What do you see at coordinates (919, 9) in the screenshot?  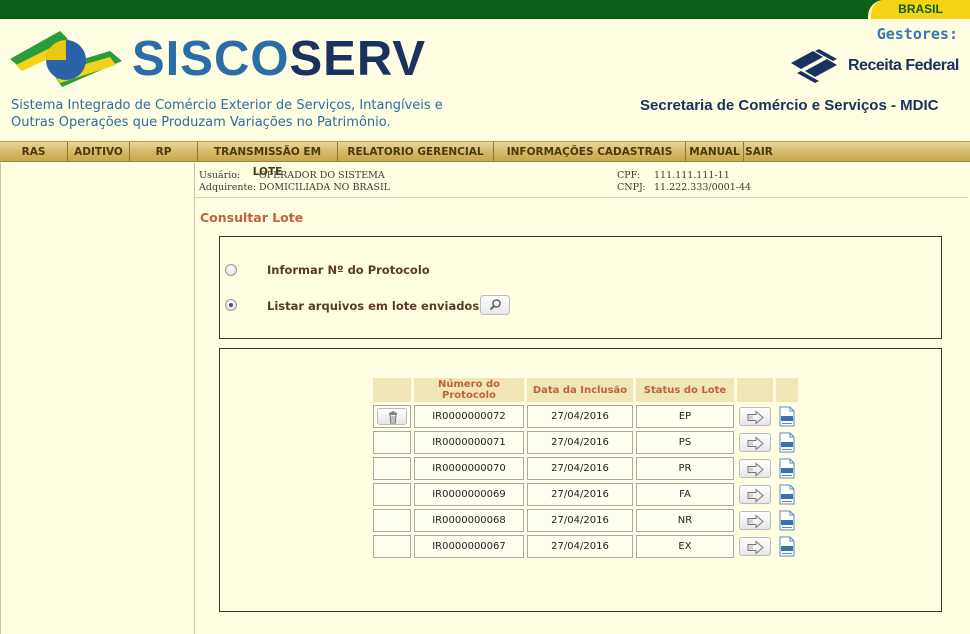 I see `brasil-gov-link: BRASIL` at bounding box center [919, 9].